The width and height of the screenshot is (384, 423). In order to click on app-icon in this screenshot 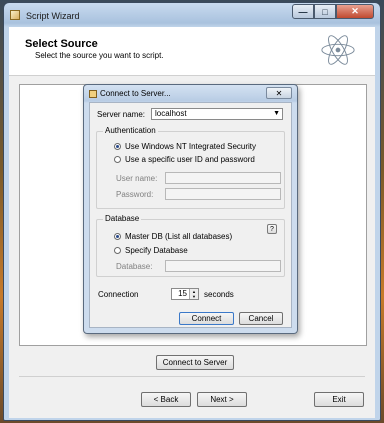, I will do `click(15, 15)`.